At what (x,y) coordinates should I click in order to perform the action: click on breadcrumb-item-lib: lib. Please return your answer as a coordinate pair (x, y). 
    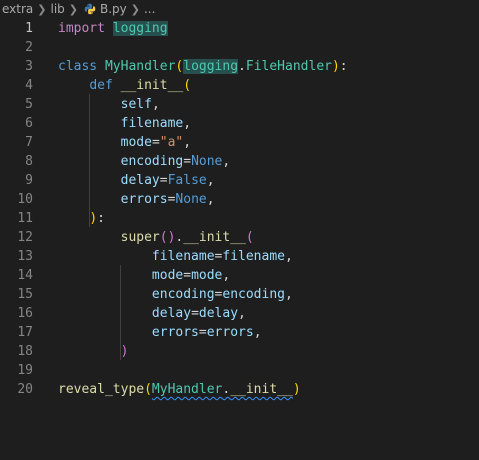
    Looking at the image, I should click on (57, 9).